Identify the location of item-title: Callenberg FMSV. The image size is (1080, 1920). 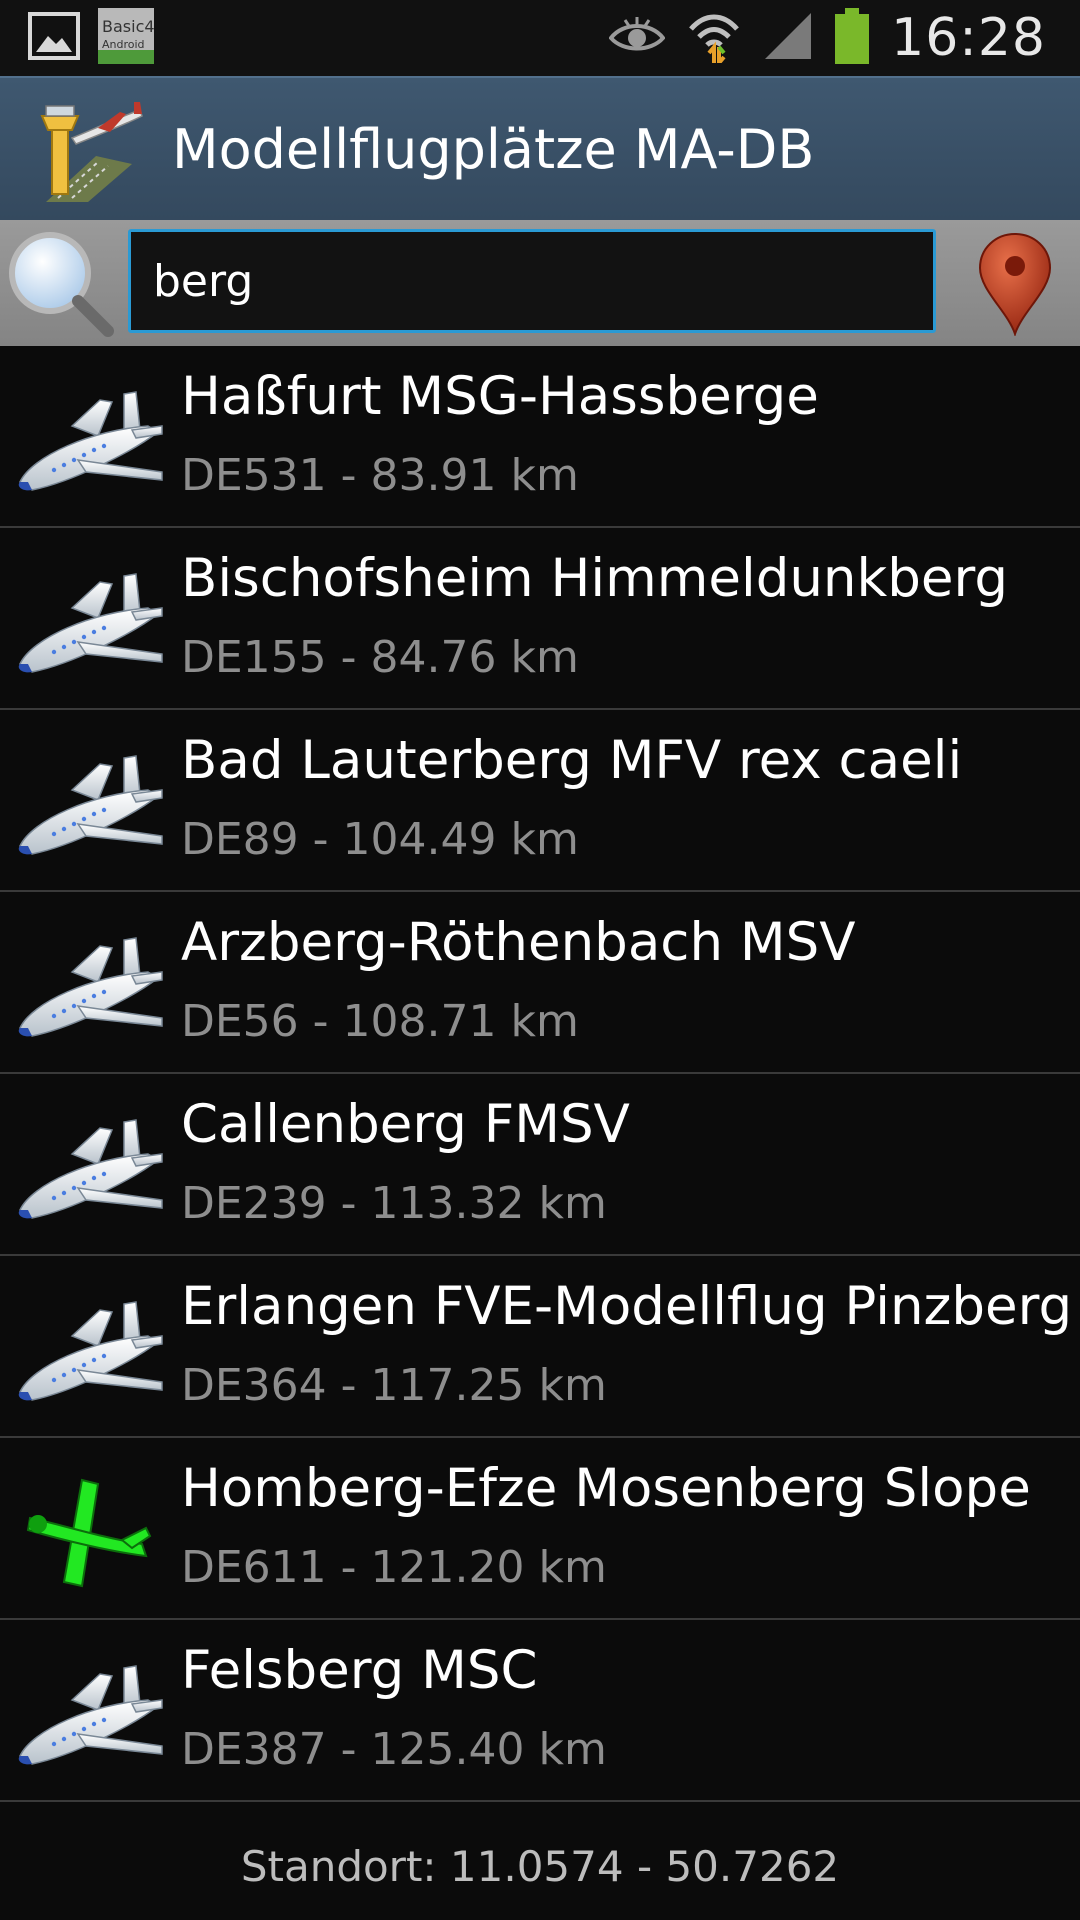
(405, 1124).